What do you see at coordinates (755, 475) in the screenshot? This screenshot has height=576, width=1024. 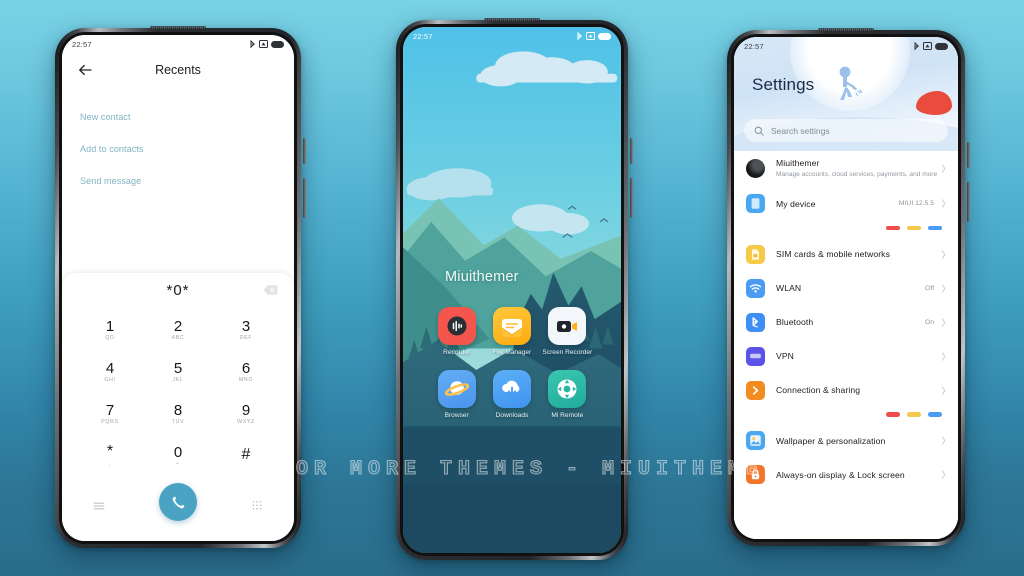 I see `lock-icon` at bounding box center [755, 475].